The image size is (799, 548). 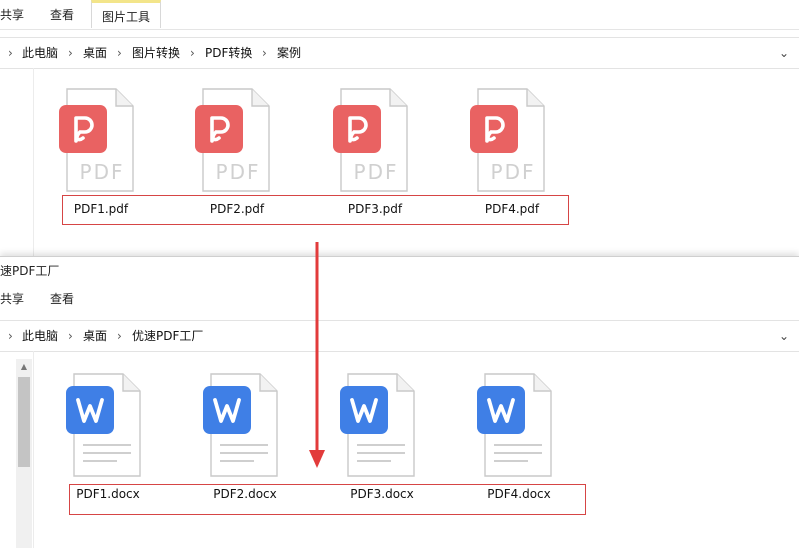 I want to click on scroll-up-icon: ▲, so click(x=24, y=367).